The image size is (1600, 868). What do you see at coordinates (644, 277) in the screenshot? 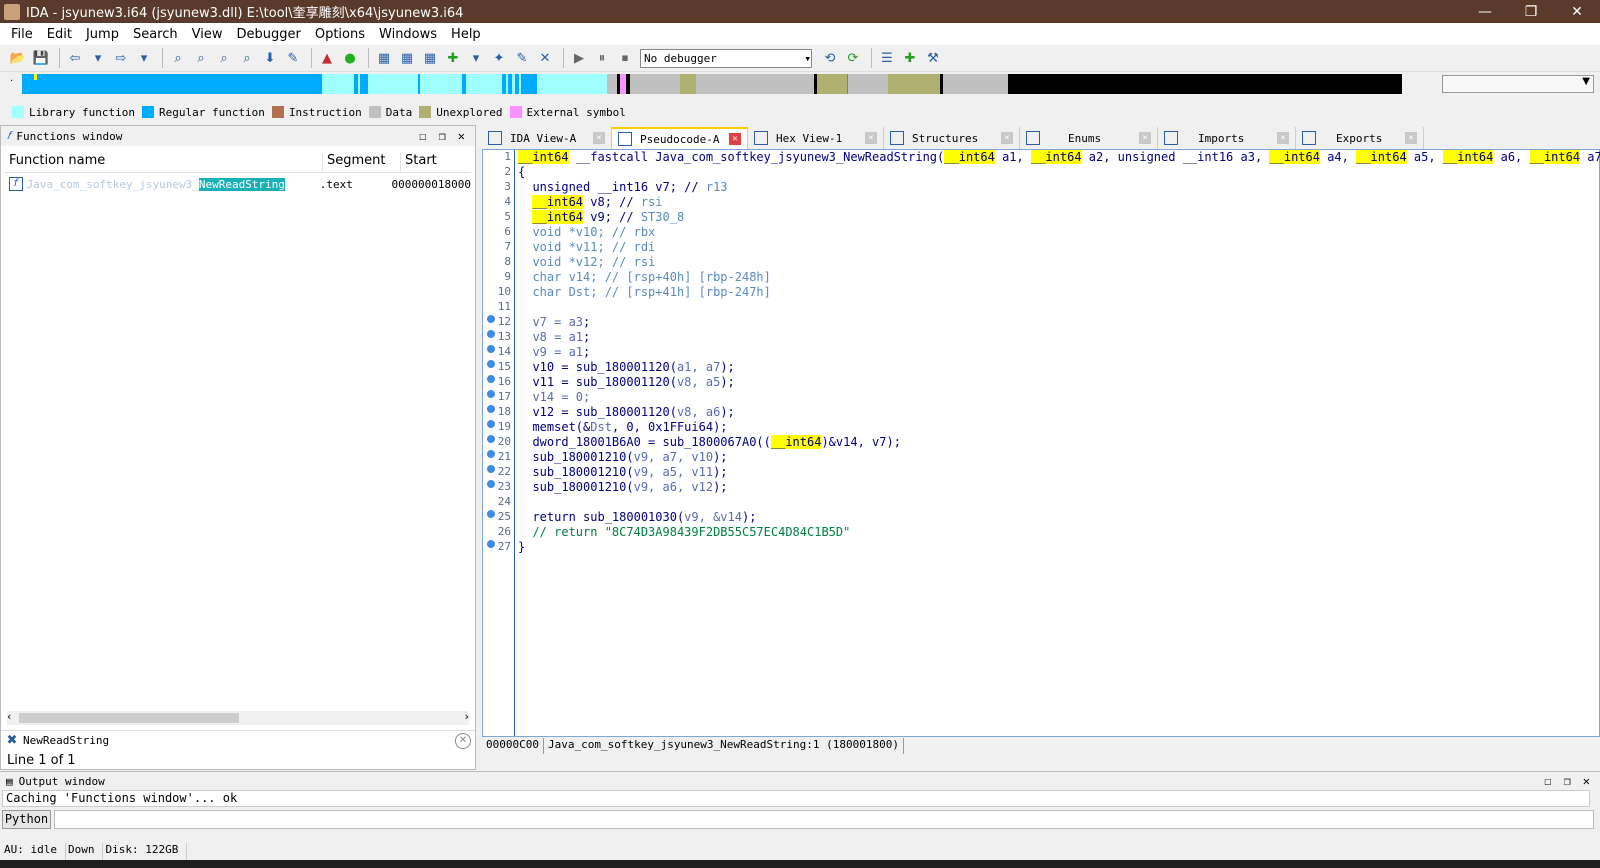
I see `code-line: char v14; // [rsp+40h] [rbp-248h]` at bounding box center [644, 277].